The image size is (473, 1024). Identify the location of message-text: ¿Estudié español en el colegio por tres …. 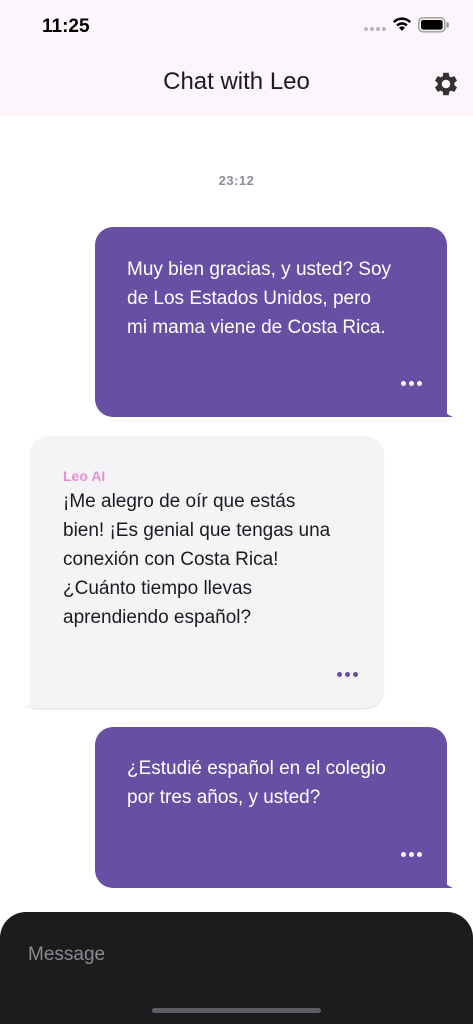
(256, 783).